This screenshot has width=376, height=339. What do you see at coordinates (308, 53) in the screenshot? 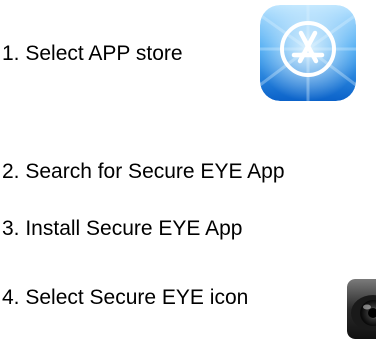
I see `app-store-icon` at bounding box center [308, 53].